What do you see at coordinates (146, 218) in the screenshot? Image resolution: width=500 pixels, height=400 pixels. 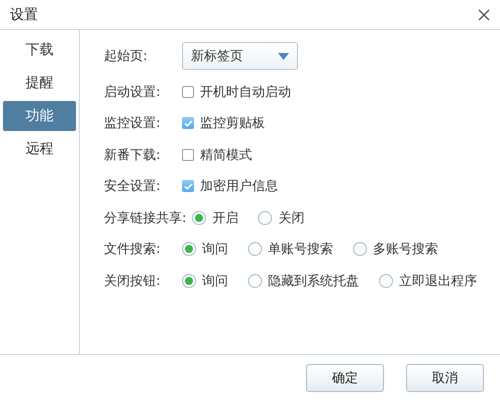 I see `setting-label: 分享链接共享:` at bounding box center [146, 218].